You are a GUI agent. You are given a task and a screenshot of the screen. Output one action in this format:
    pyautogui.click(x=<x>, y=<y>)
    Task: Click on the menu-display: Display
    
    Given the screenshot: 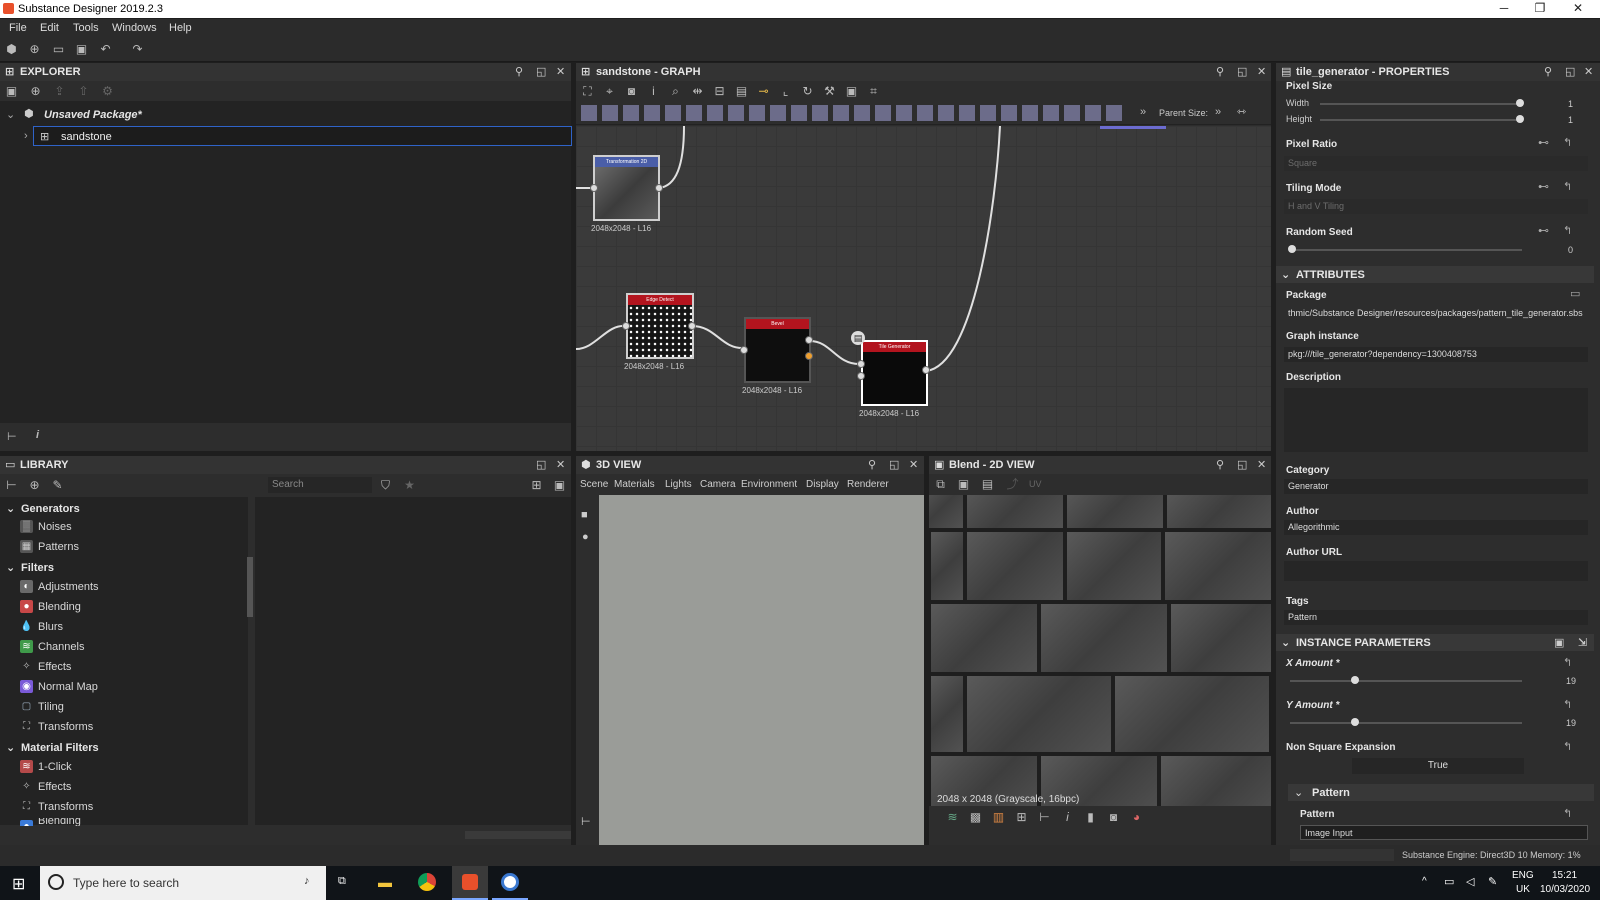 What is the action you would take?
    pyautogui.click(x=822, y=484)
    